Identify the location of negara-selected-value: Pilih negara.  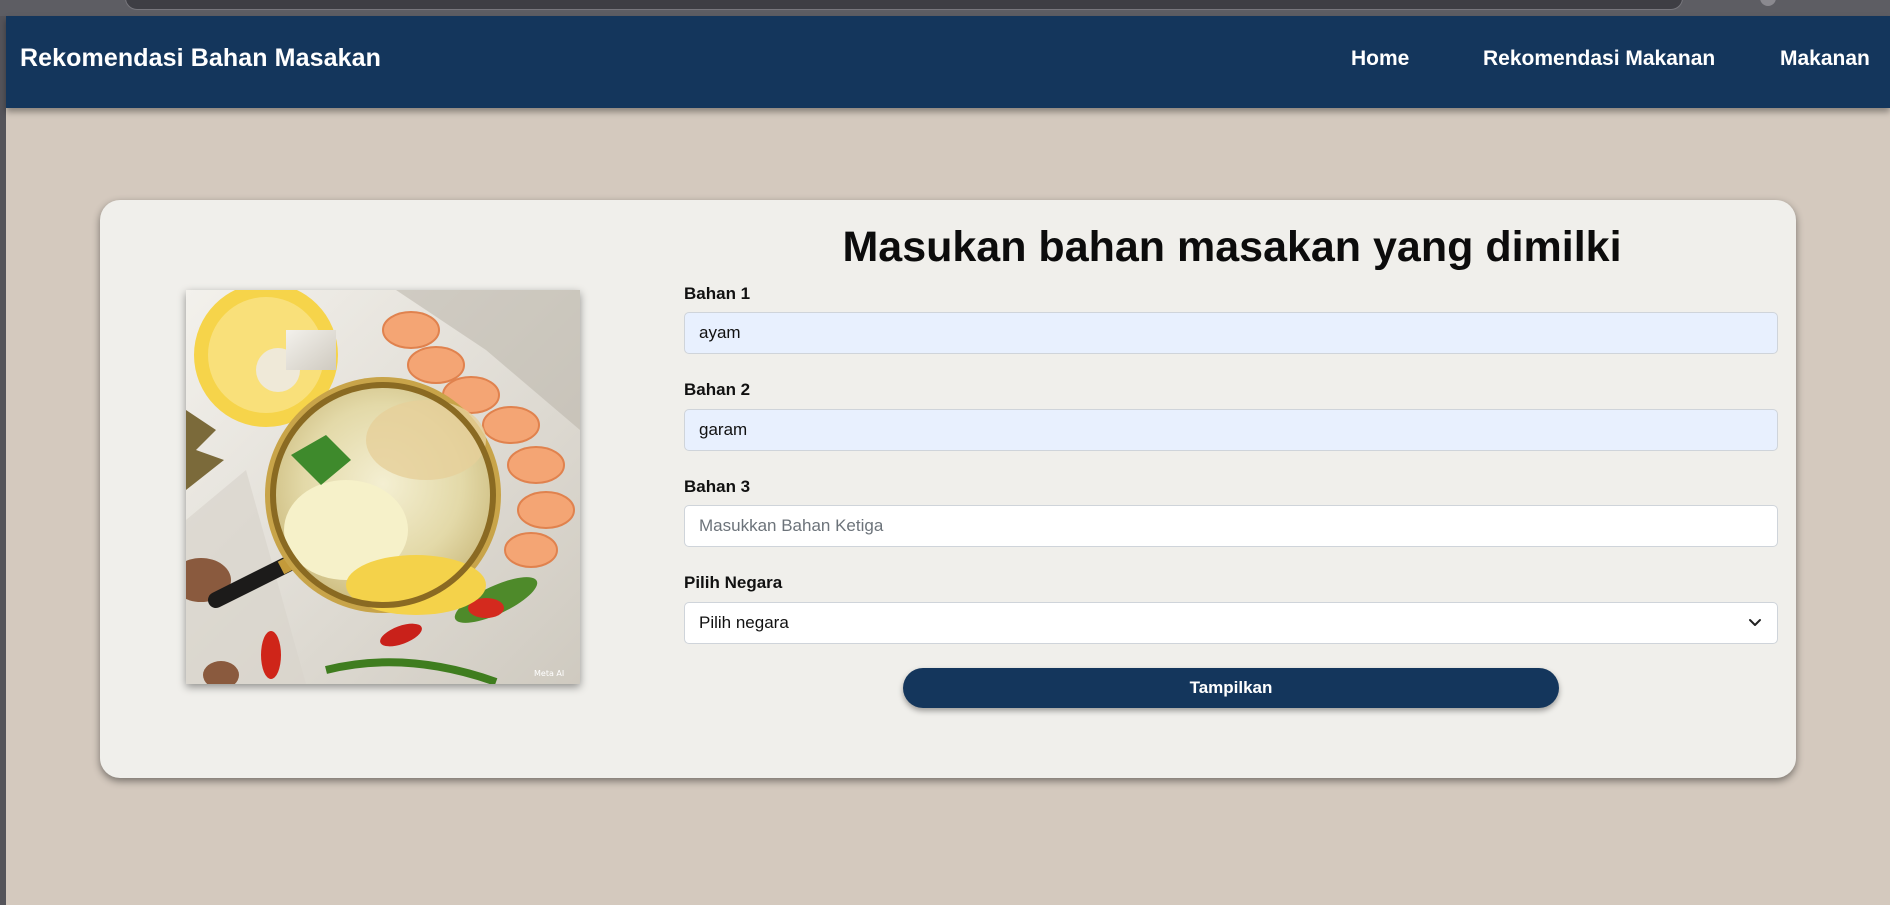
(744, 622).